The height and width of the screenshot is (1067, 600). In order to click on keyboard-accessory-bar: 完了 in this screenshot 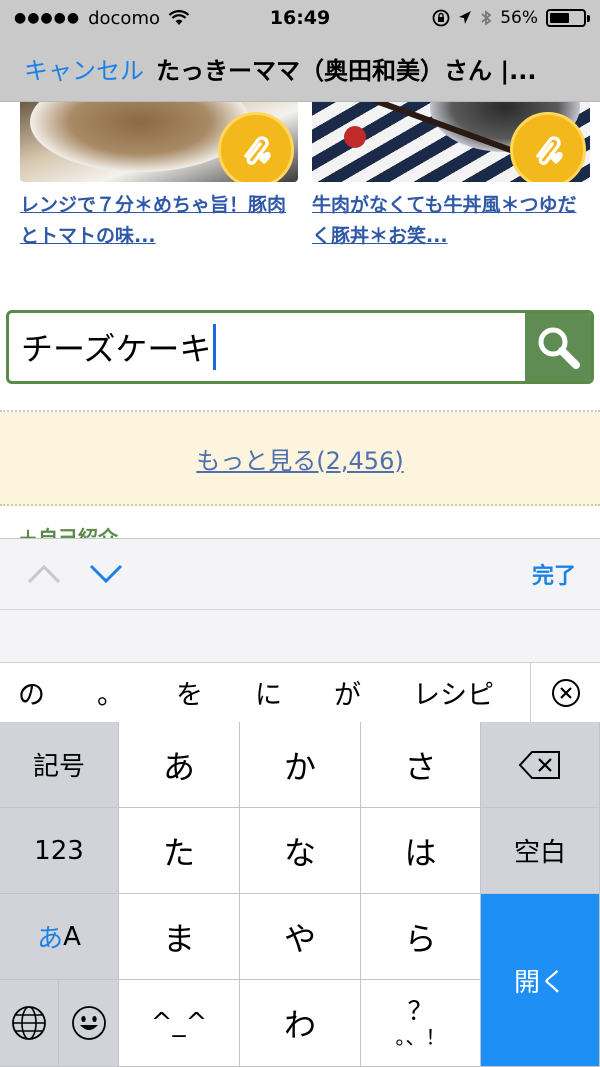, I will do `click(300, 574)`.